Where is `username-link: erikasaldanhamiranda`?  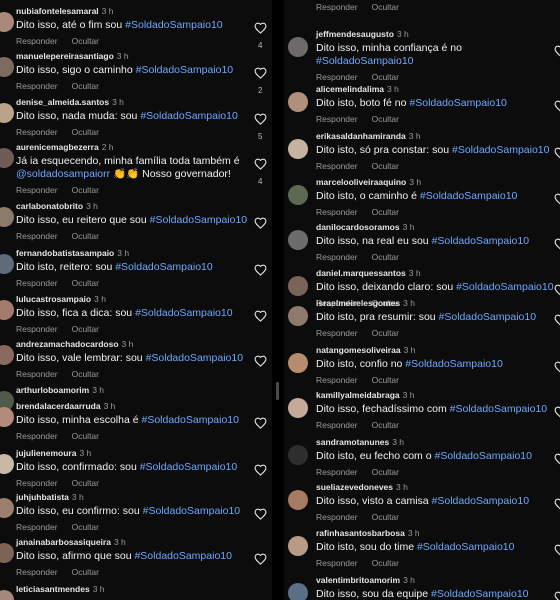
username-link: erikasaldanhamiranda is located at coordinates (361, 136).